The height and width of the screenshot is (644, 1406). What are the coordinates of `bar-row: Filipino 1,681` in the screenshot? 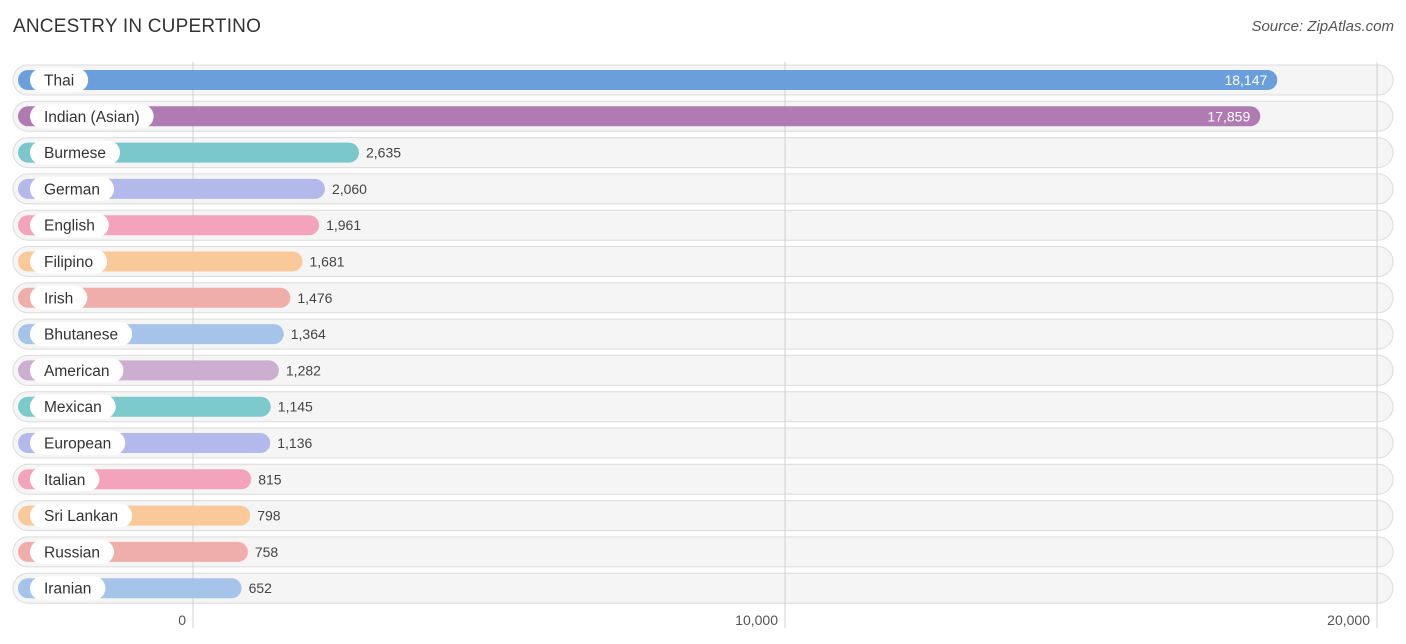 It's located at (181, 261).